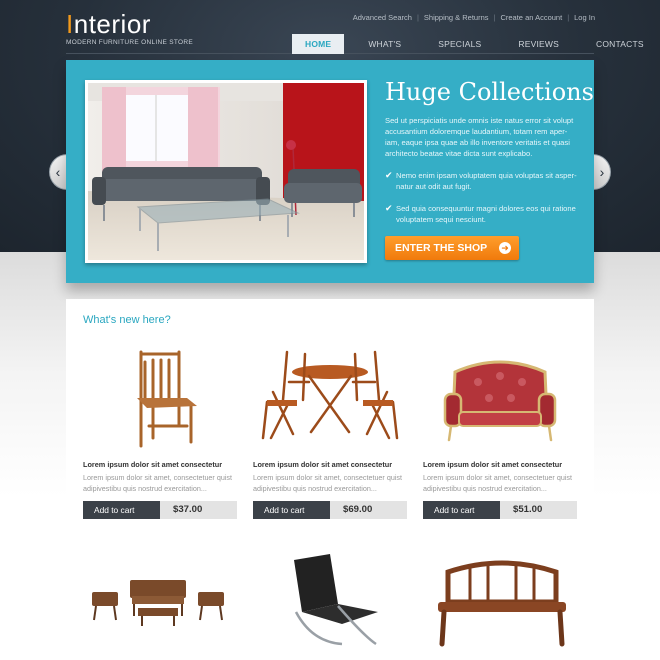 The image size is (660, 660). I want to click on create-account-link: Create an Account, so click(531, 17).